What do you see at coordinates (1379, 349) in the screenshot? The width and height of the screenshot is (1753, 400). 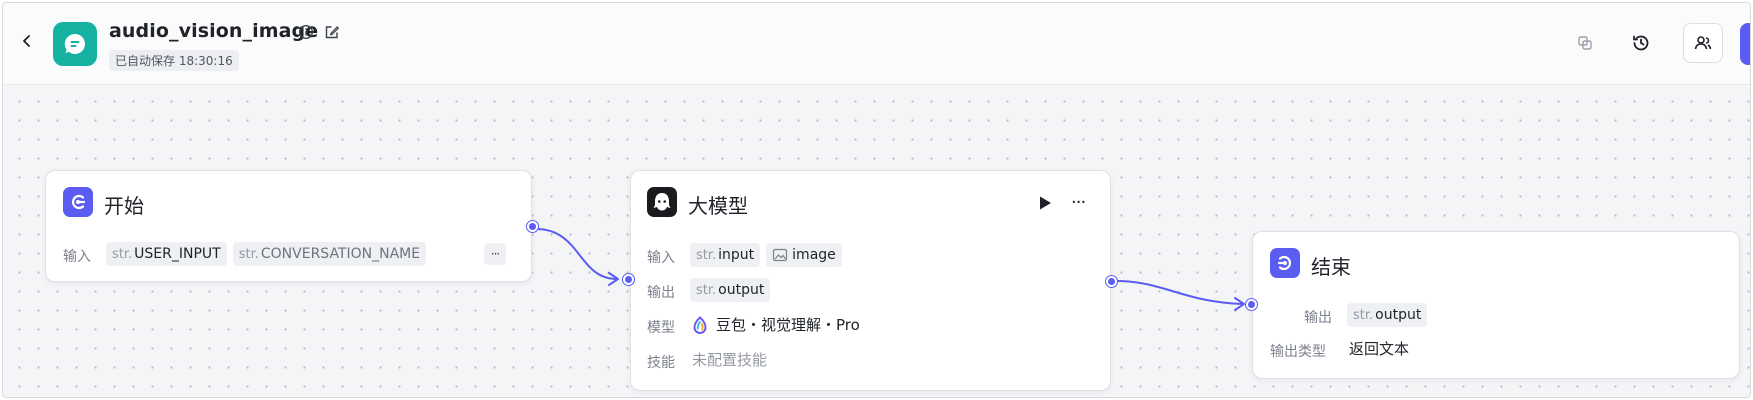 I see `end-output-type-value: 返回文本` at bounding box center [1379, 349].